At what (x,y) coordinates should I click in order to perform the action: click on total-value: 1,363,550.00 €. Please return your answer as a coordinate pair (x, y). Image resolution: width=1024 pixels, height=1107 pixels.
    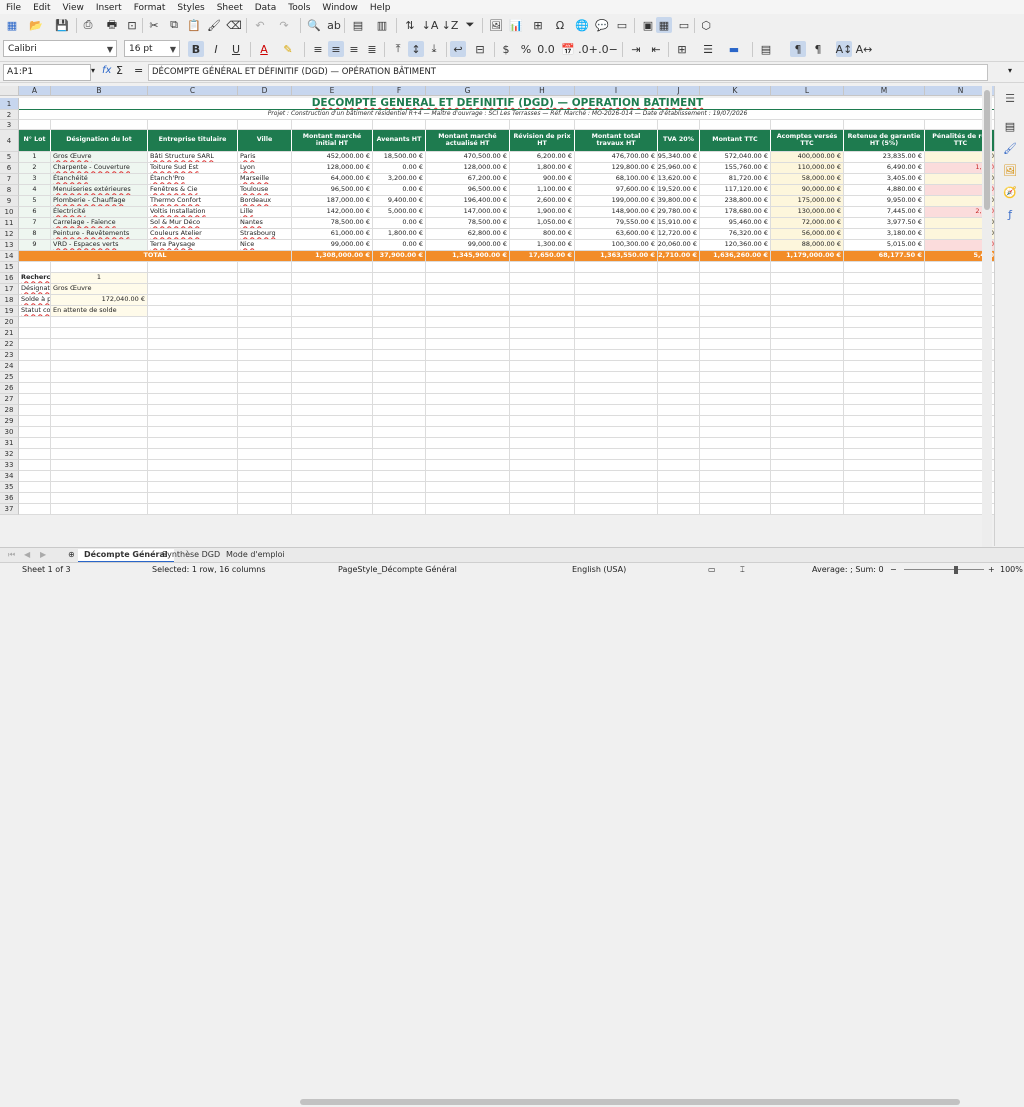
    Looking at the image, I should click on (616, 256).